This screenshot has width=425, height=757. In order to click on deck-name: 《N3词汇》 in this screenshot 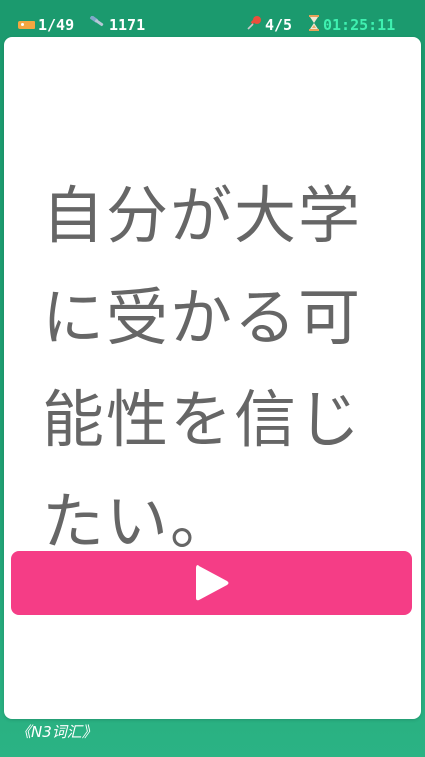, I will do `click(56, 732)`.